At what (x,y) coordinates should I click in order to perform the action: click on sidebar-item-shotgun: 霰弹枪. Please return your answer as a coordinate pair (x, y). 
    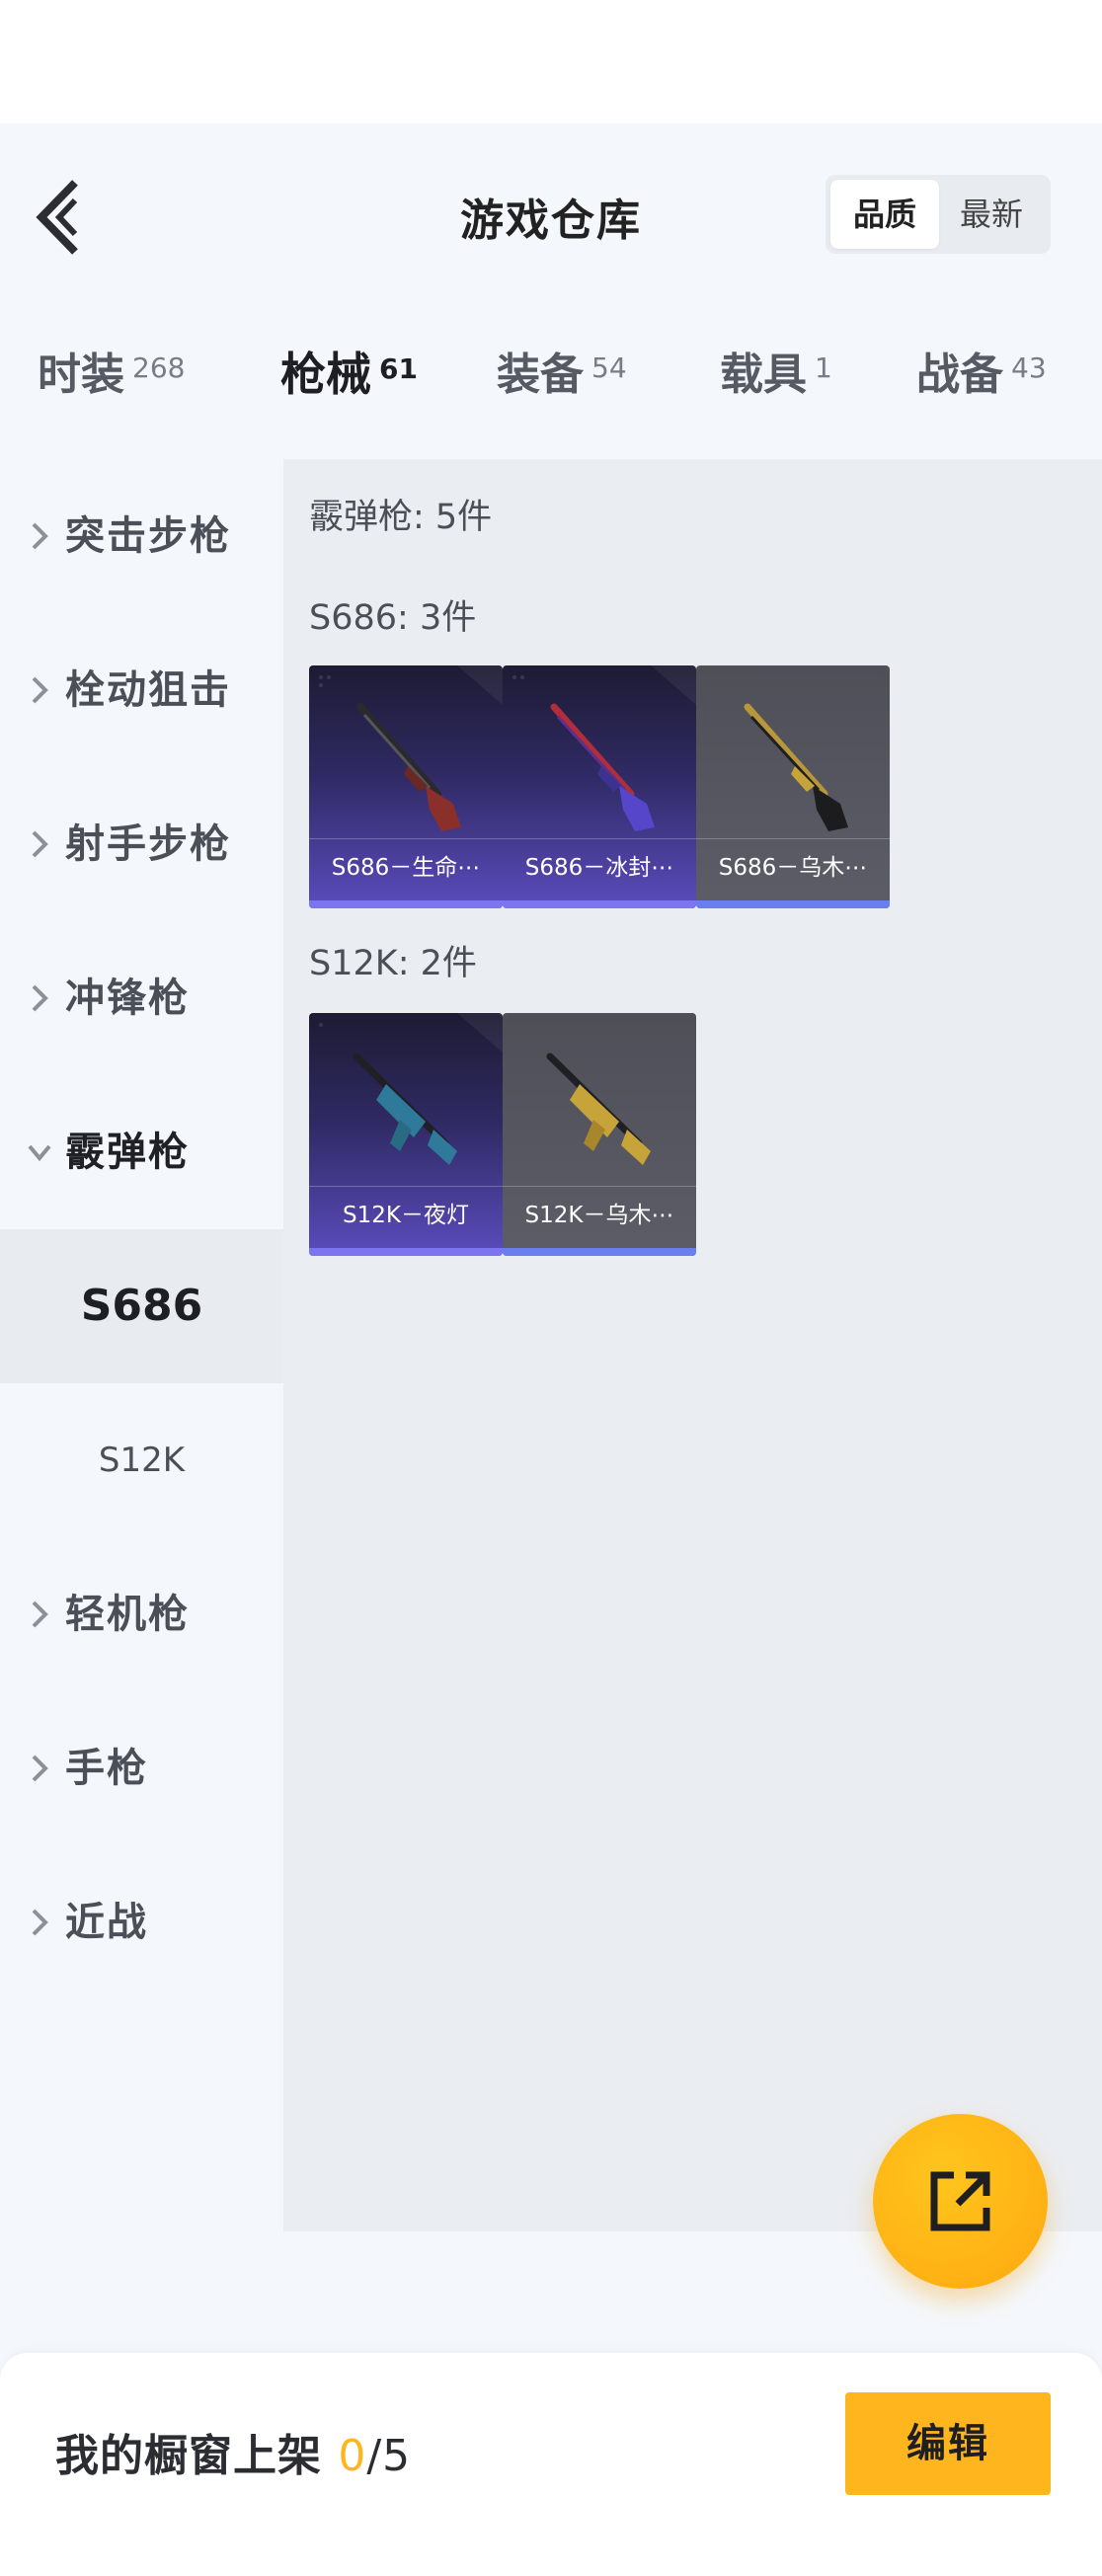
    Looking at the image, I should click on (141, 1152).